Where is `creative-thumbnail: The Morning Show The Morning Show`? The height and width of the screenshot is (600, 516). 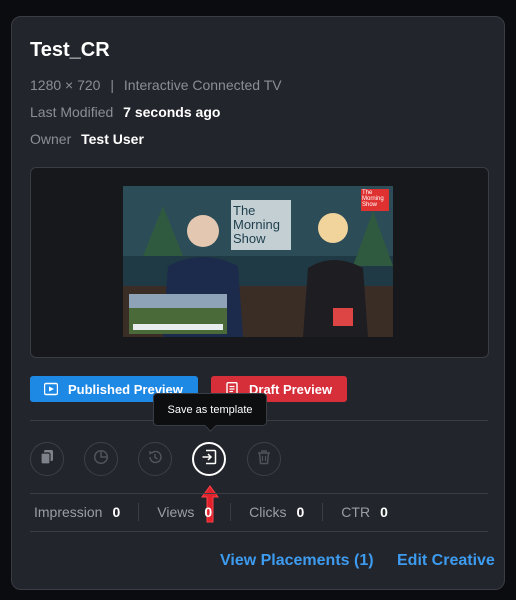
creative-thumbnail: The Morning Show The Morning Show is located at coordinates (258, 261).